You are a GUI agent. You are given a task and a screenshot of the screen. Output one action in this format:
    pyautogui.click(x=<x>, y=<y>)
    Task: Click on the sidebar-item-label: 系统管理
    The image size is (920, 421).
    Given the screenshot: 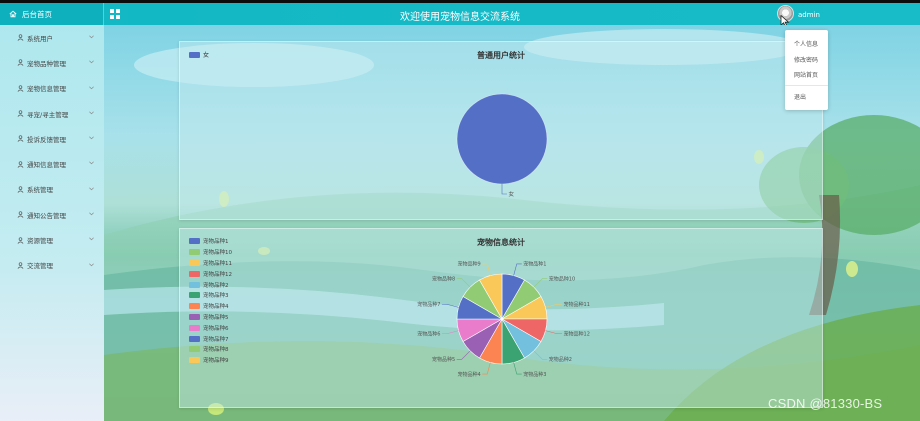 What is the action you would take?
    pyautogui.click(x=40, y=190)
    